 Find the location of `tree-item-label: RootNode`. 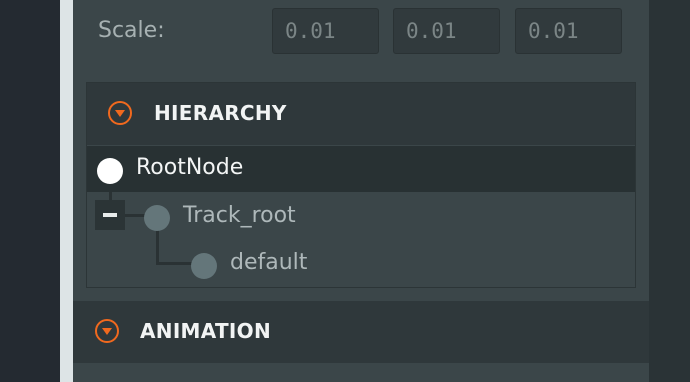

tree-item-label: RootNode is located at coordinates (190, 167).